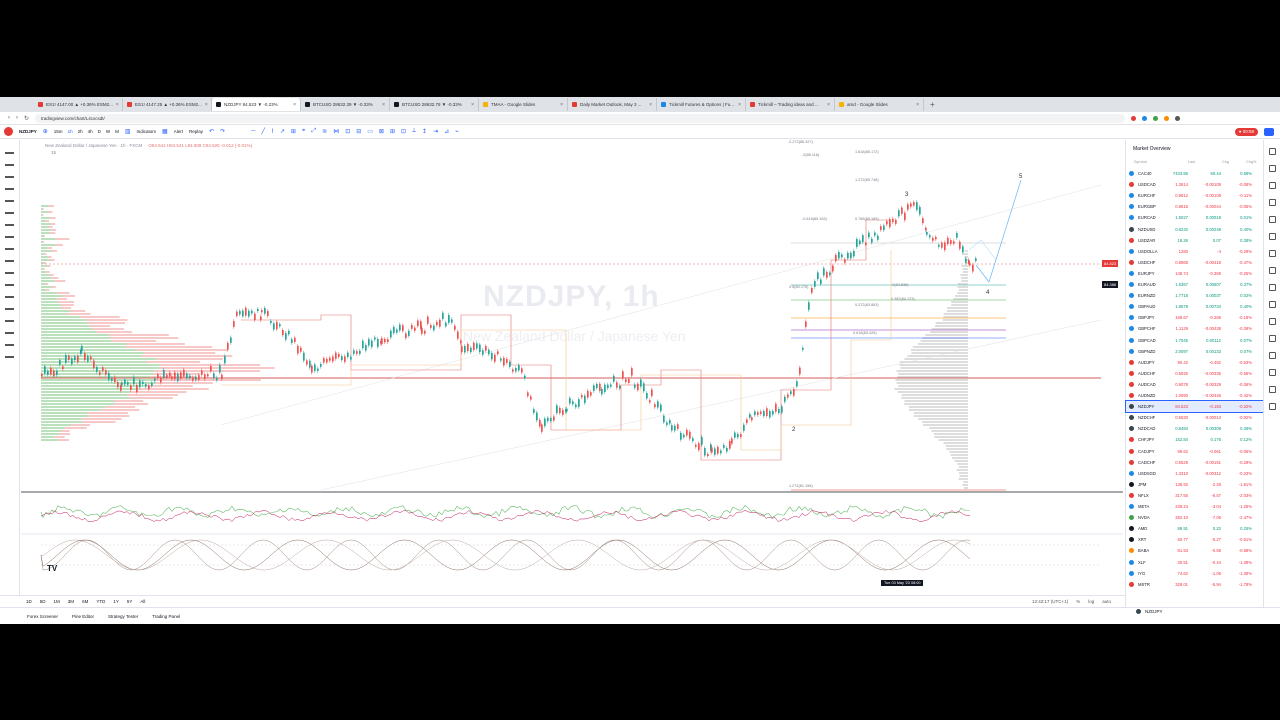 The image size is (1280, 720). What do you see at coordinates (1195, 506) in the screenshot?
I see `watchlist-row: META 239.24 -3.04 -1.25%` at bounding box center [1195, 506].